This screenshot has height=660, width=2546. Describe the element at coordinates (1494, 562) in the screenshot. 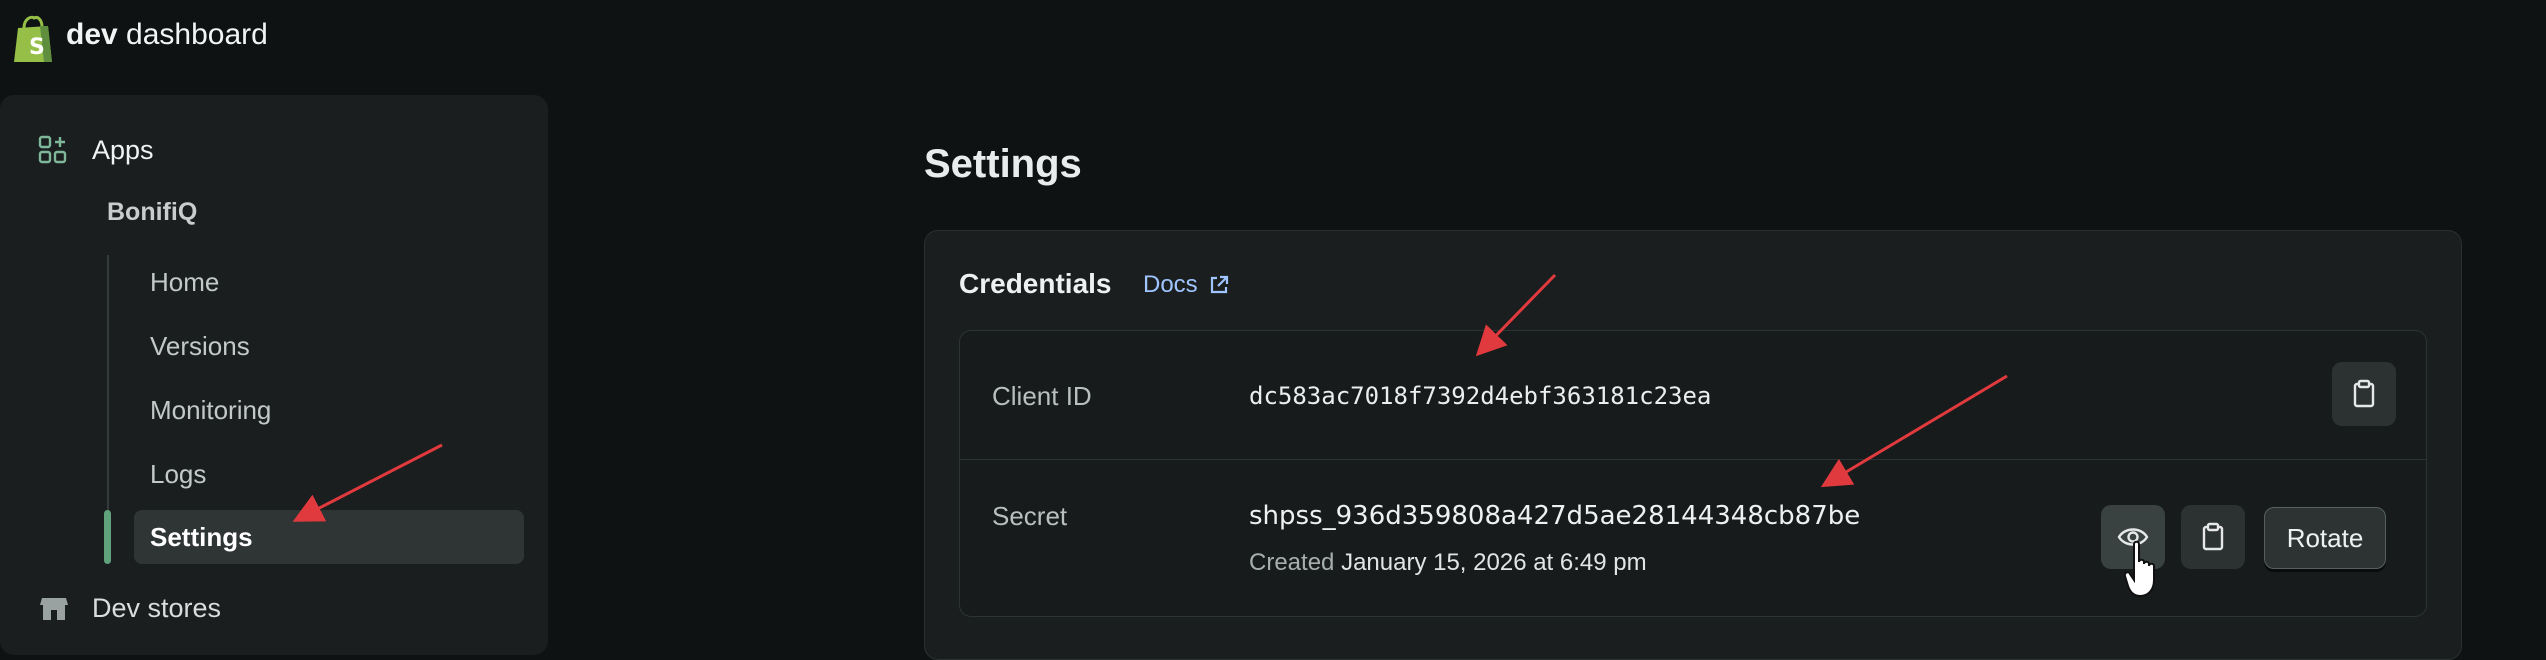

I see `created-date: January 15, 2026 at 6:49 pm` at that location.